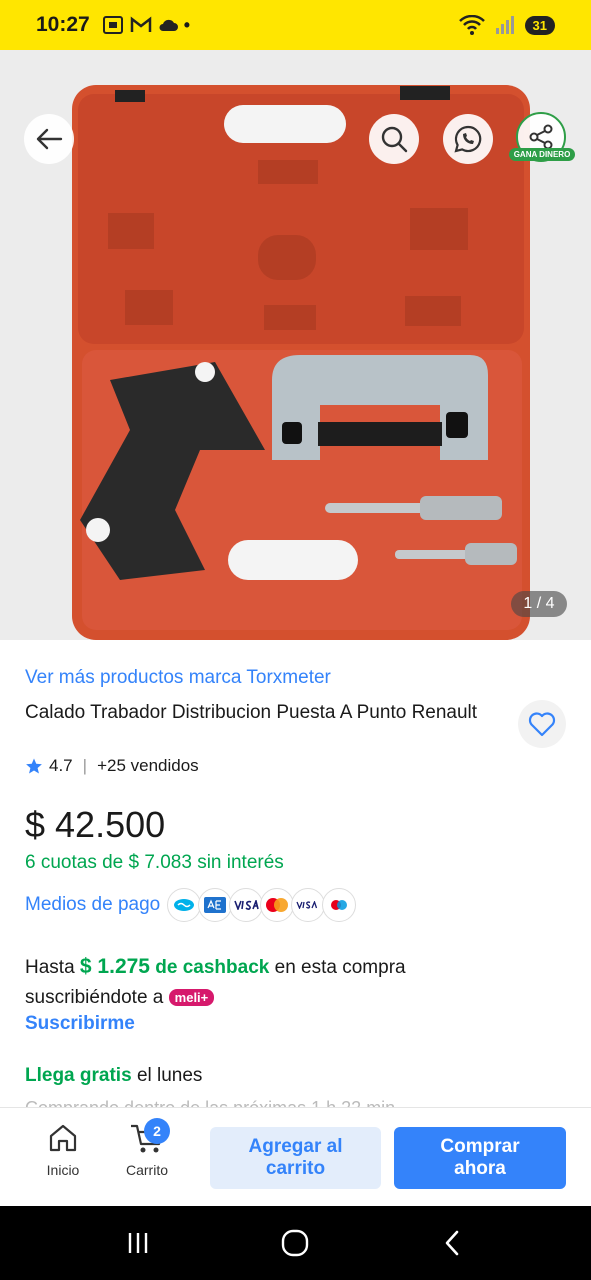 Image resolution: width=591 pixels, height=1280 pixels. I want to click on gmail-icon, so click(140, 24).